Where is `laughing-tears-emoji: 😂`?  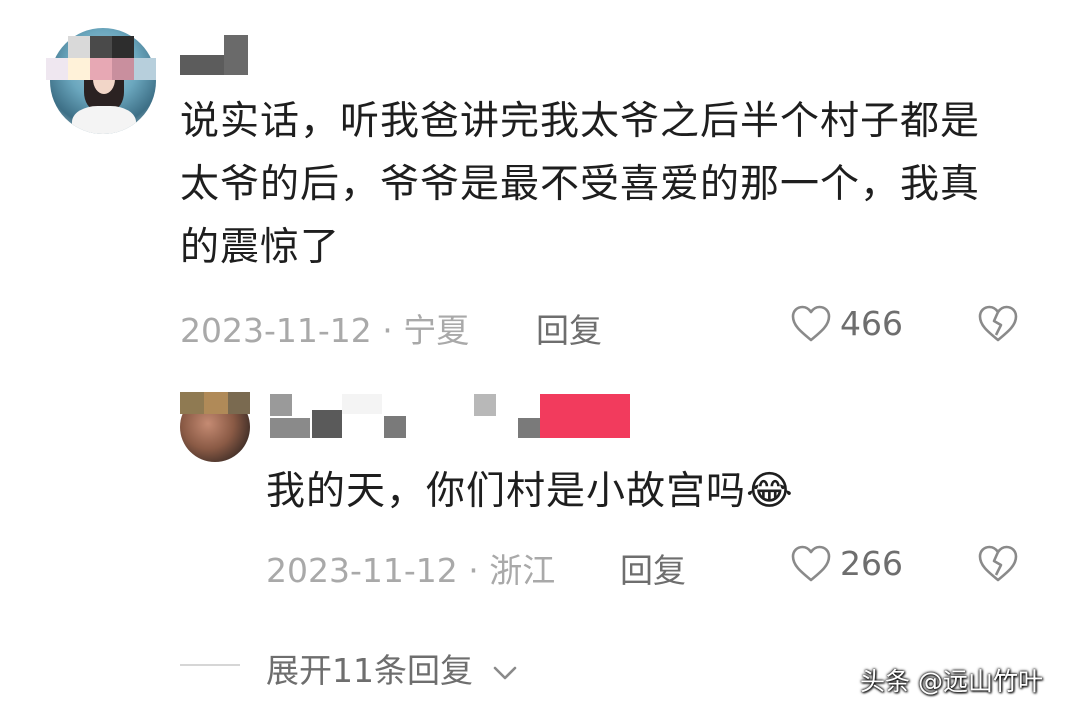
laughing-tears-emoji: 😂 is located at coordinates (770, 491).